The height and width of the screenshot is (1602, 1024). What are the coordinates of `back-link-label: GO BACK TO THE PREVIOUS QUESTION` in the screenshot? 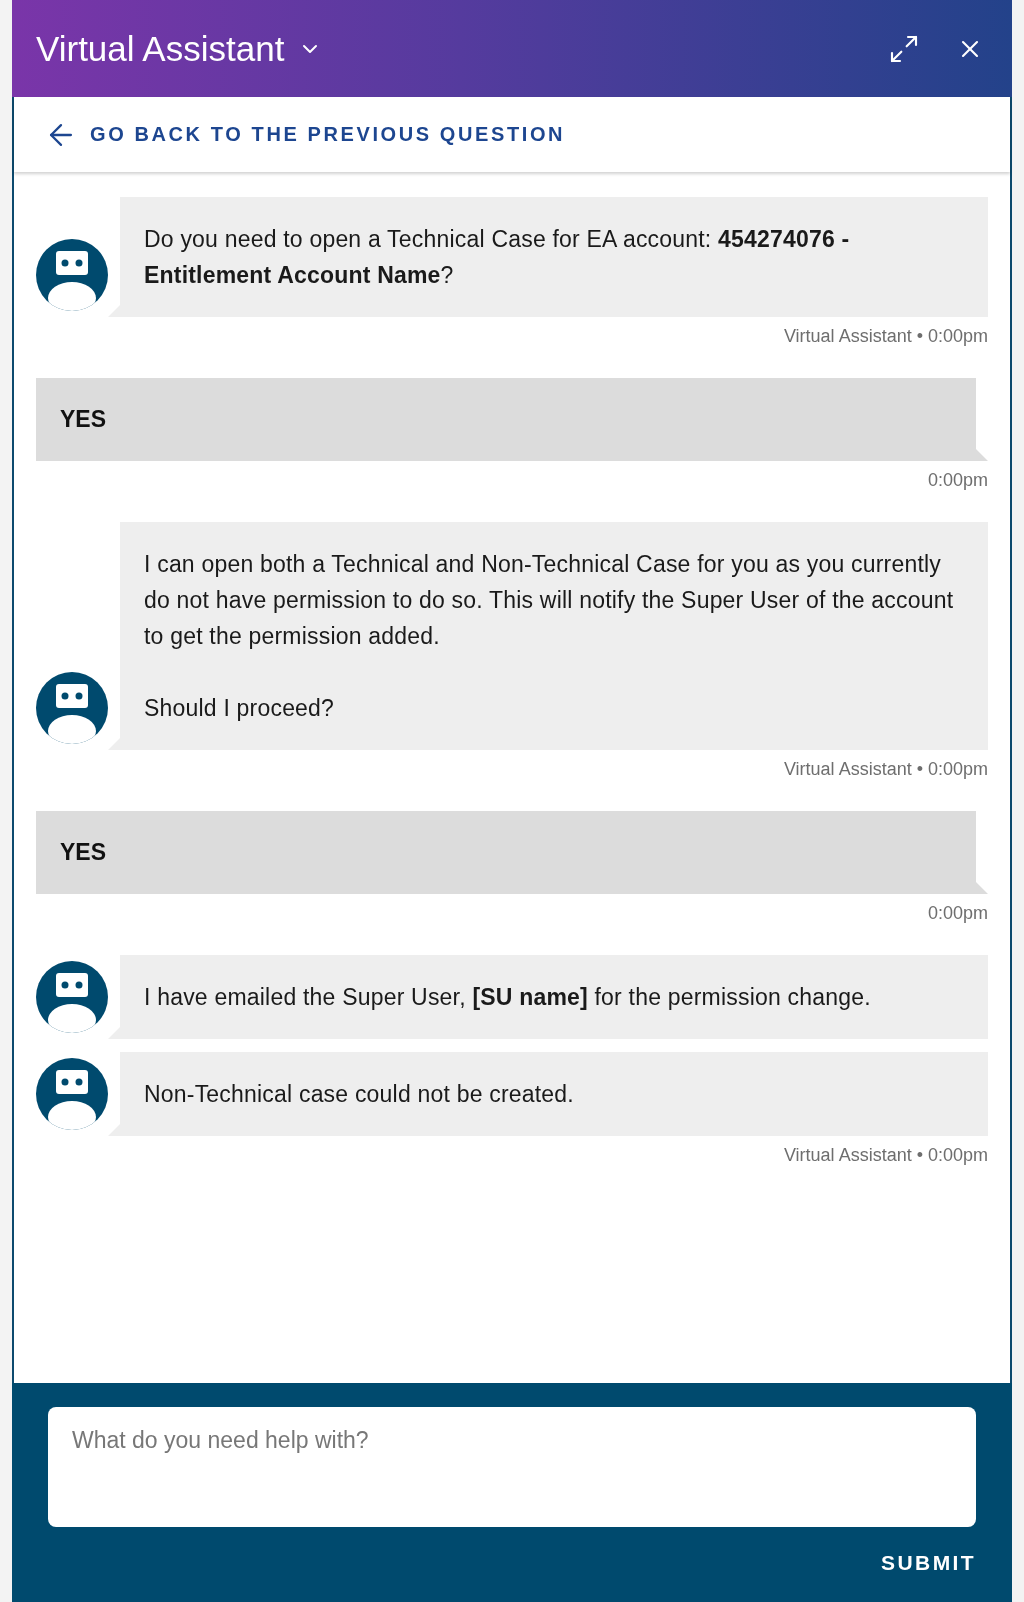 It's located at (328, 134).